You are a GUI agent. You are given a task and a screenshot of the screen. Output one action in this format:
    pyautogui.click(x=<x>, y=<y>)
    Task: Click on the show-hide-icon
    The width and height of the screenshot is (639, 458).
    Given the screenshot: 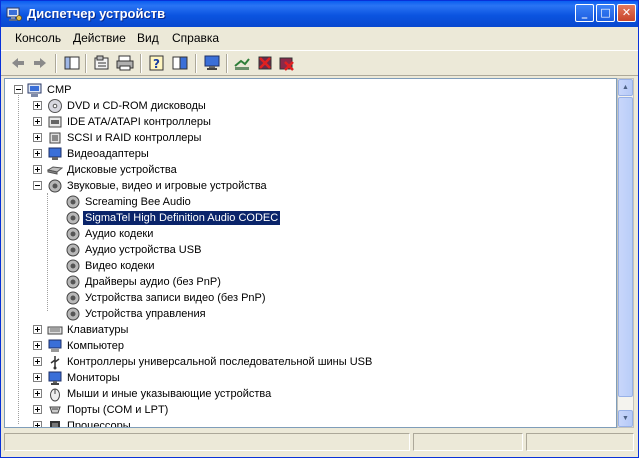 What is the action you would take?
    pyautogui.click(x=180, y=63)
    